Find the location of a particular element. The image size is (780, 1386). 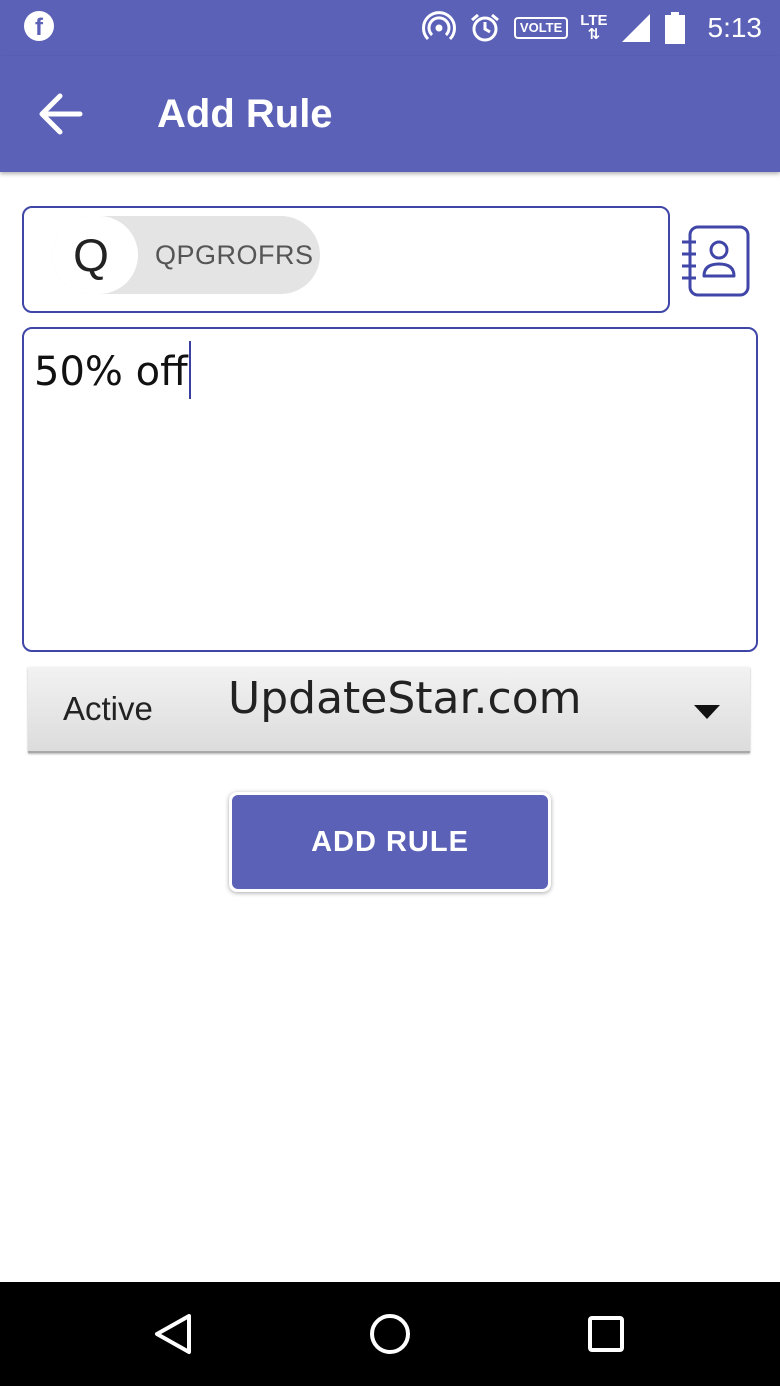

contact-book-icon is located at coordinates (716, 261).